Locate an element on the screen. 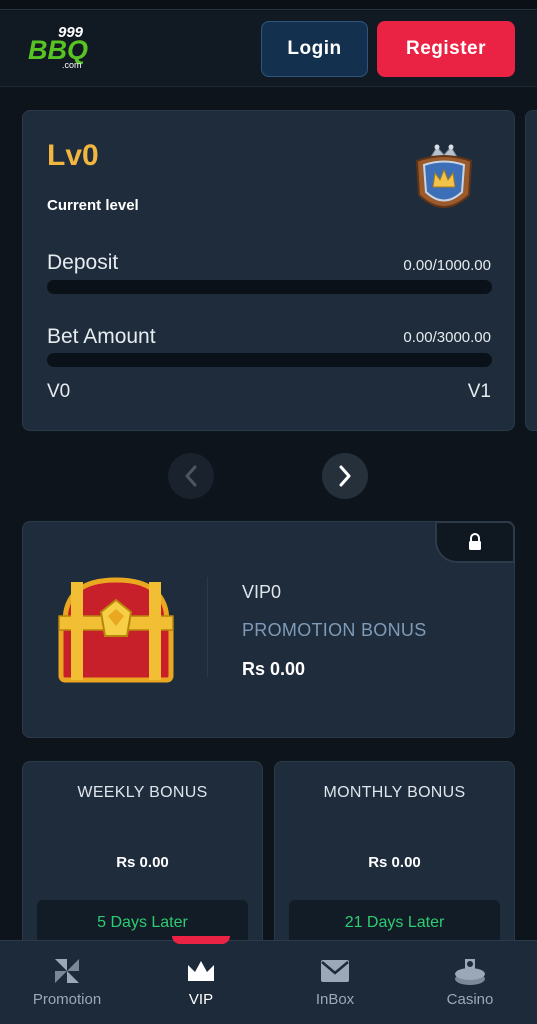  bet-progress-bar is located at coordinates (269, 360).